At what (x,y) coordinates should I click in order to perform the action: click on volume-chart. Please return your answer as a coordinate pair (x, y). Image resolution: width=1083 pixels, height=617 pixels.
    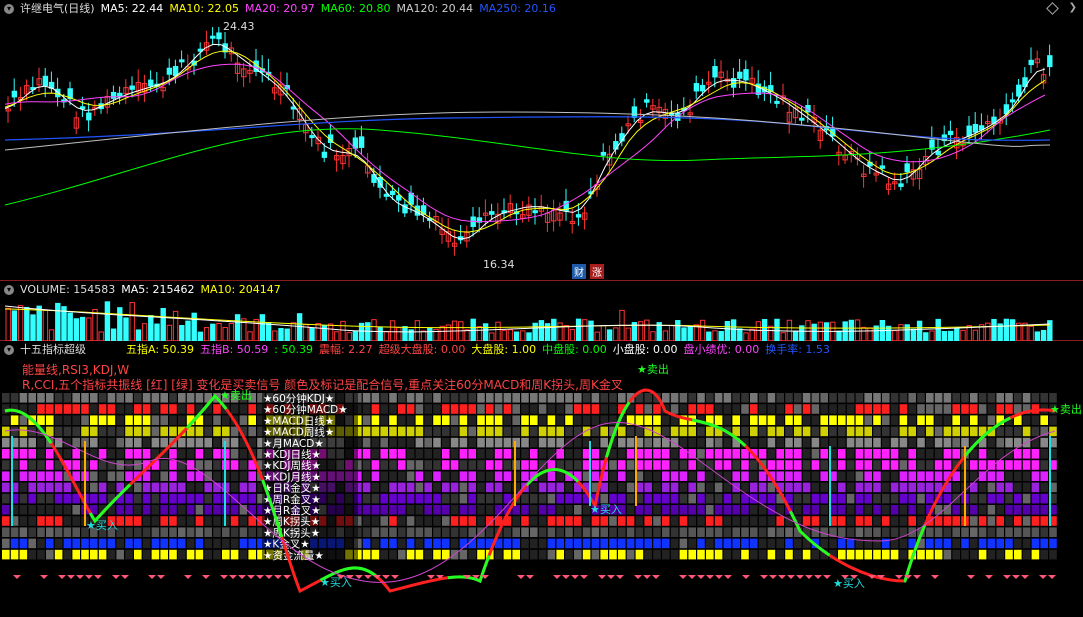
    Looking at the image, I should click on (541, 311).